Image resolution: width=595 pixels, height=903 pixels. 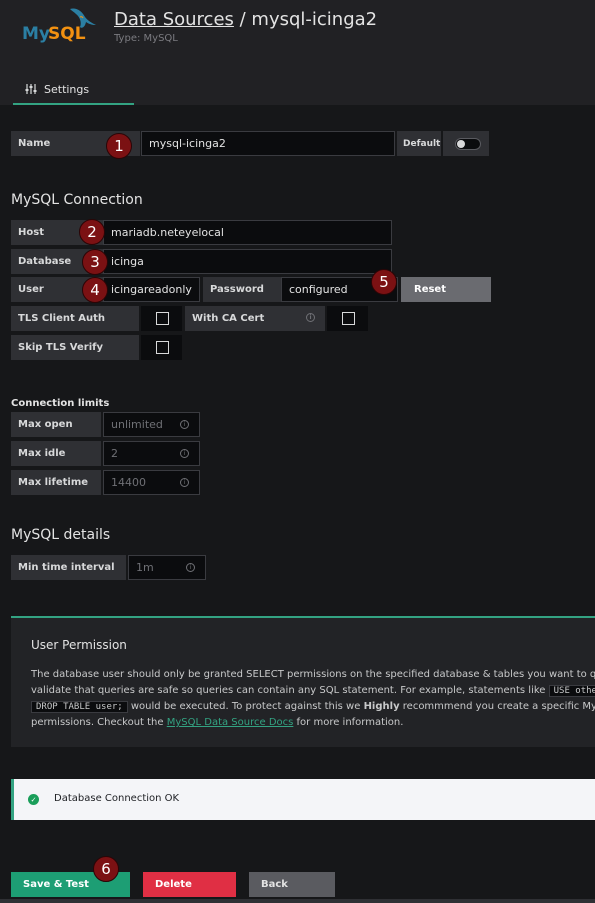 What do you see at coordinates (36, 34) in the screenshot?
I see `logo-my-text: My` at bounding box center [36, 34].